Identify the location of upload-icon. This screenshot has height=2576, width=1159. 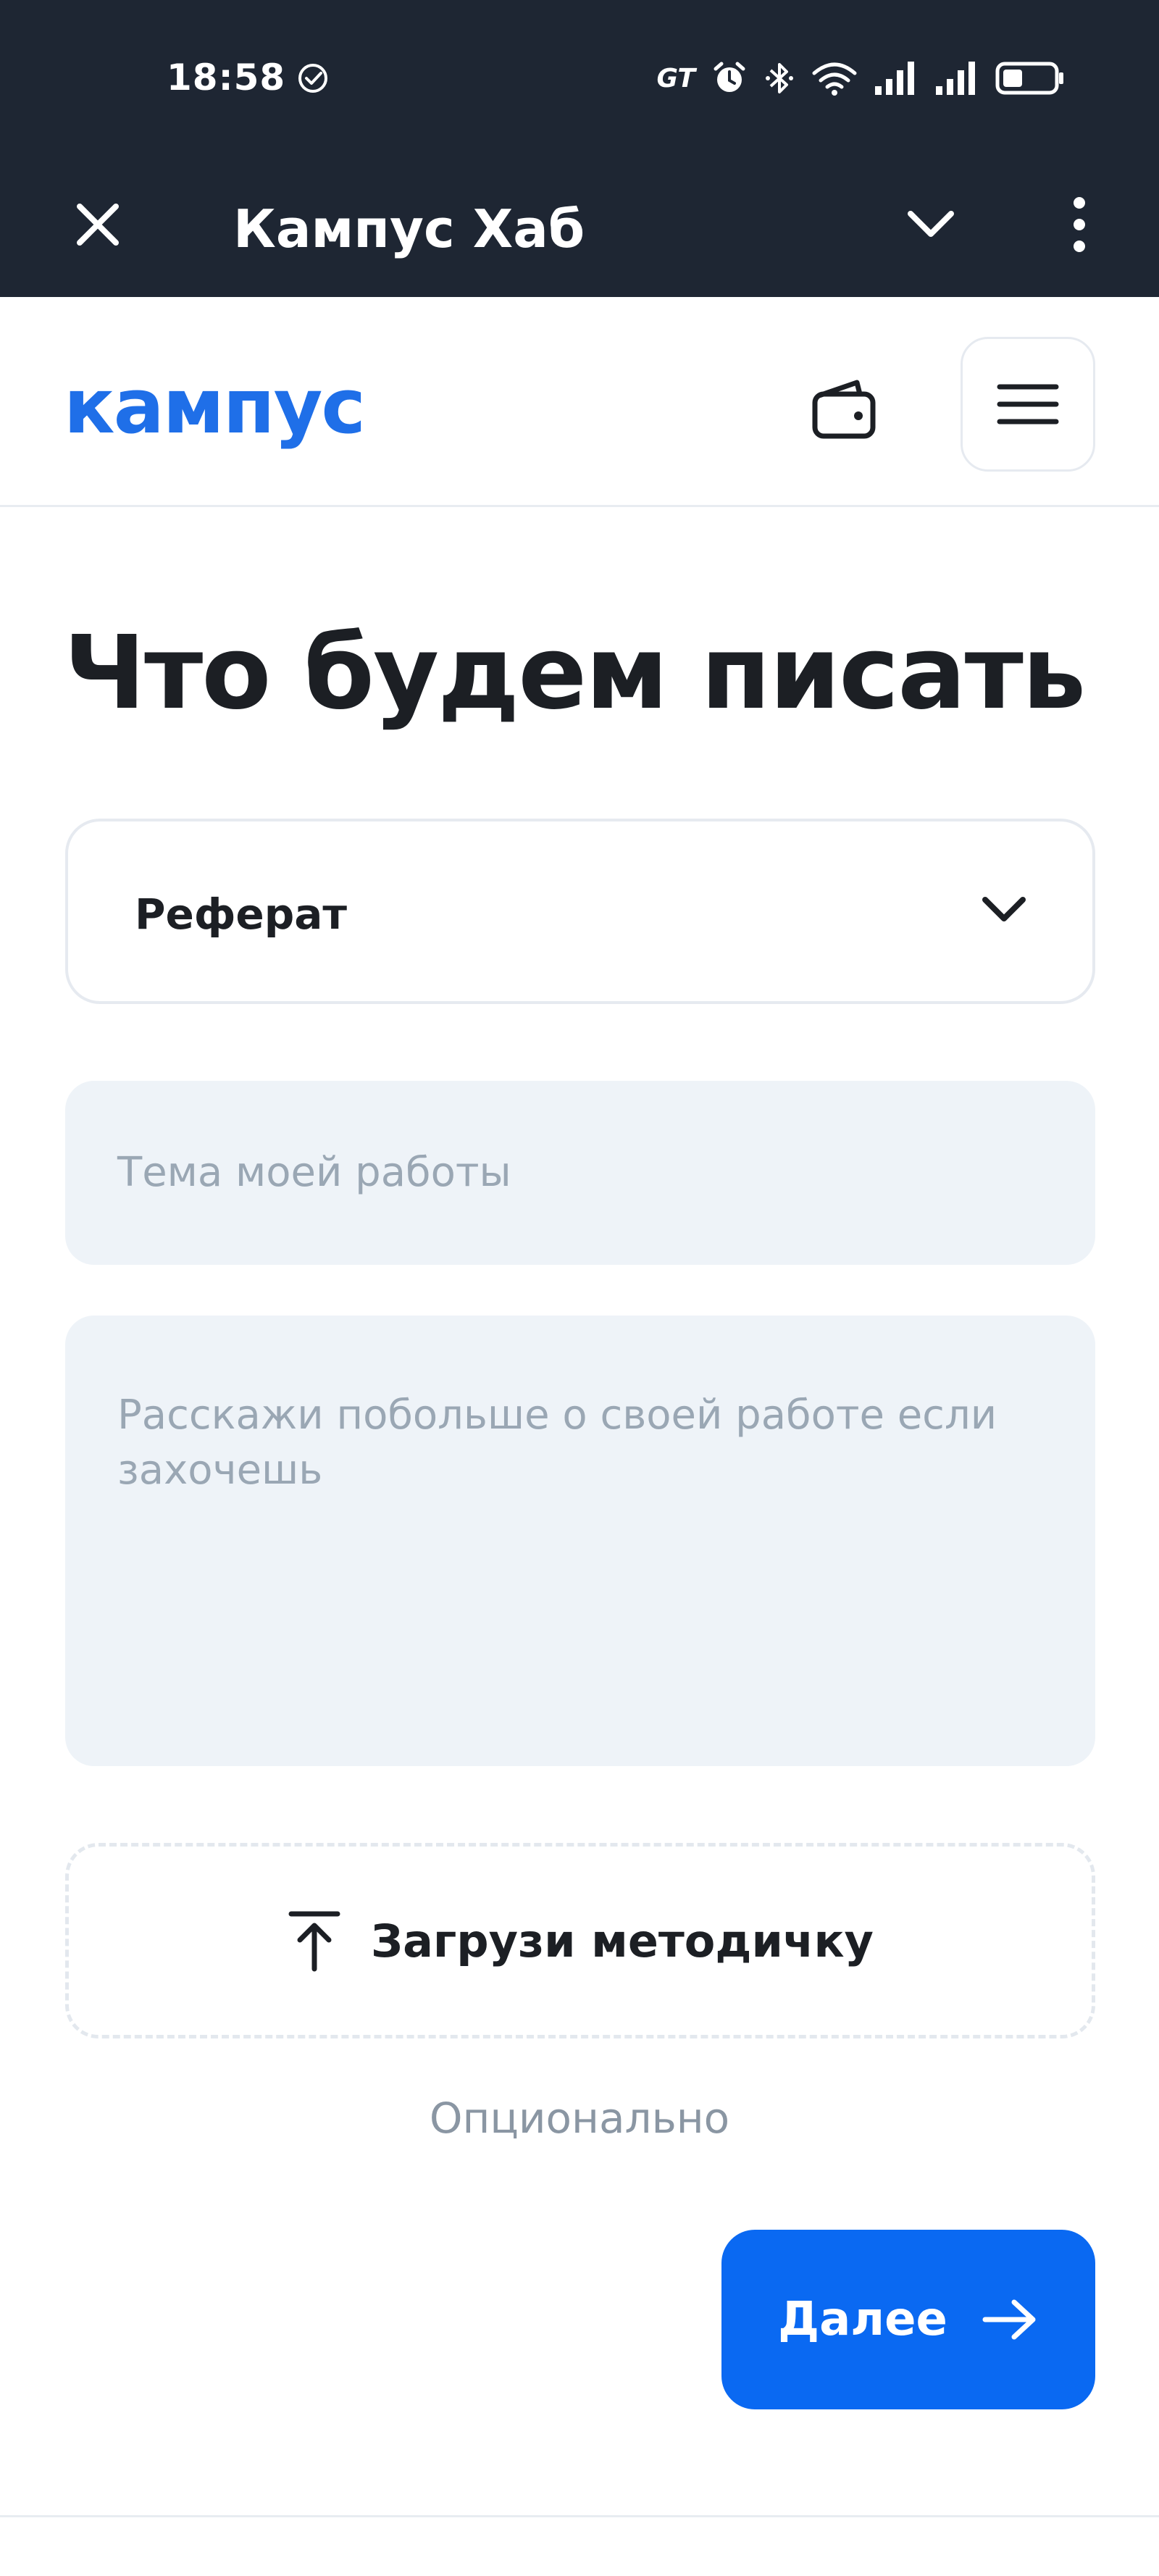
(314, 1941).